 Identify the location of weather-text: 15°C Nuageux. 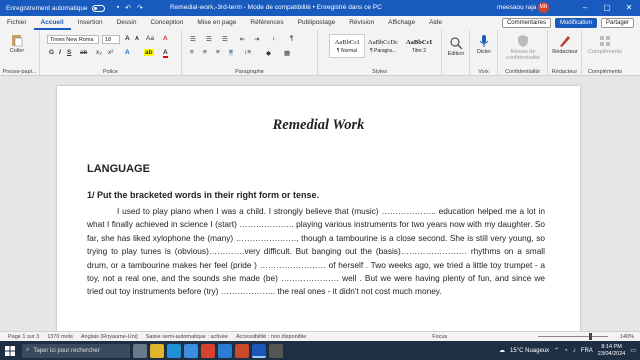
(529, 351).